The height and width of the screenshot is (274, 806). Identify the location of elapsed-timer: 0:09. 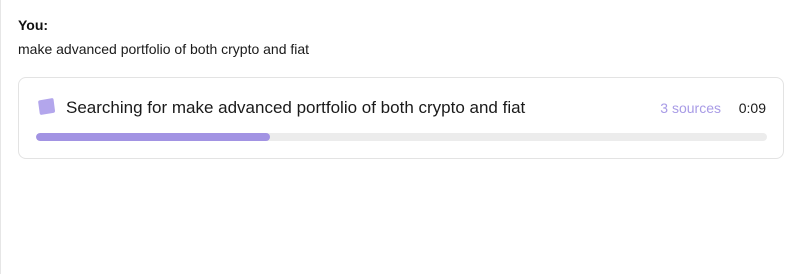
(752, 108).